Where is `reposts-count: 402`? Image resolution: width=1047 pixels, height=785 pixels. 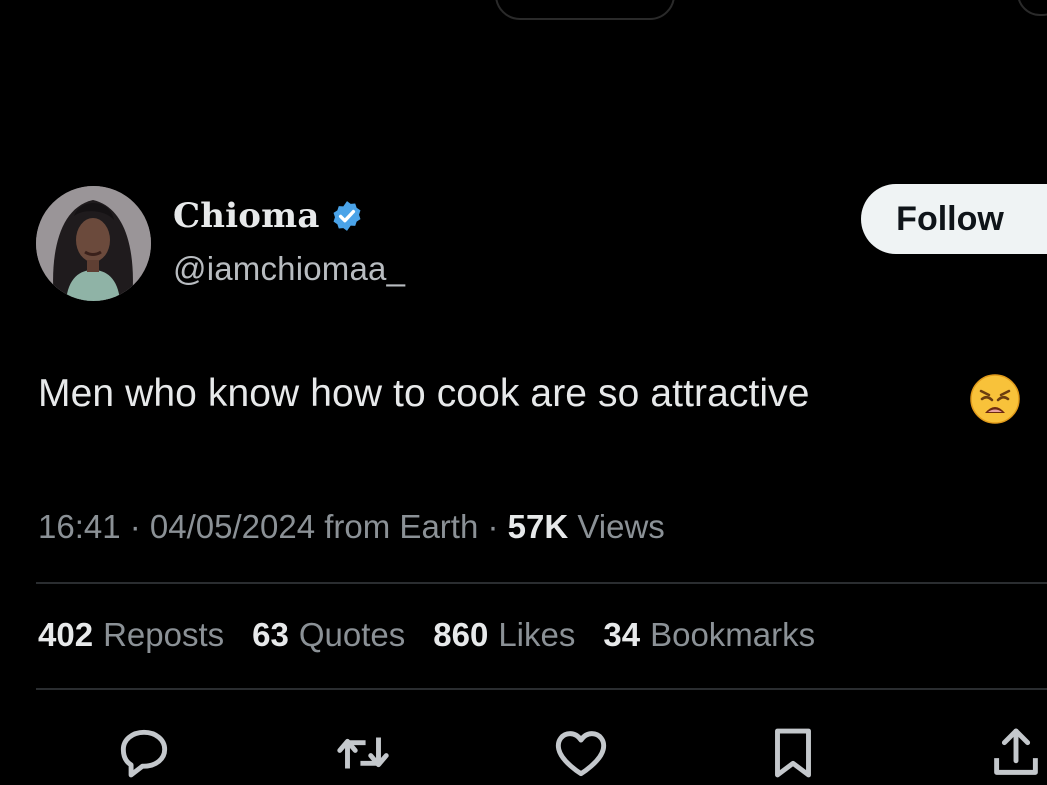
reposts-count: 402 is located at coordinates (66, 634).